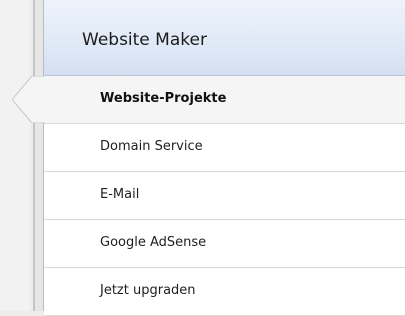  I want to click on menu-item-label: Jetzt upgraden, so click(148, 290).